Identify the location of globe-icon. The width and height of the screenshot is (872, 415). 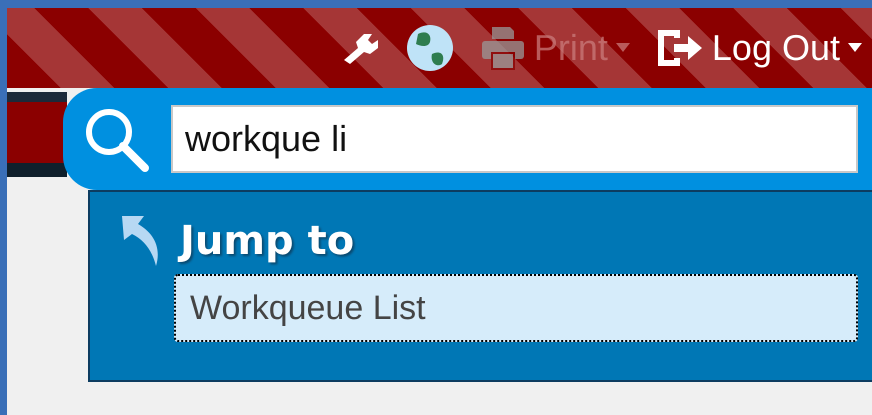
(430, 48).